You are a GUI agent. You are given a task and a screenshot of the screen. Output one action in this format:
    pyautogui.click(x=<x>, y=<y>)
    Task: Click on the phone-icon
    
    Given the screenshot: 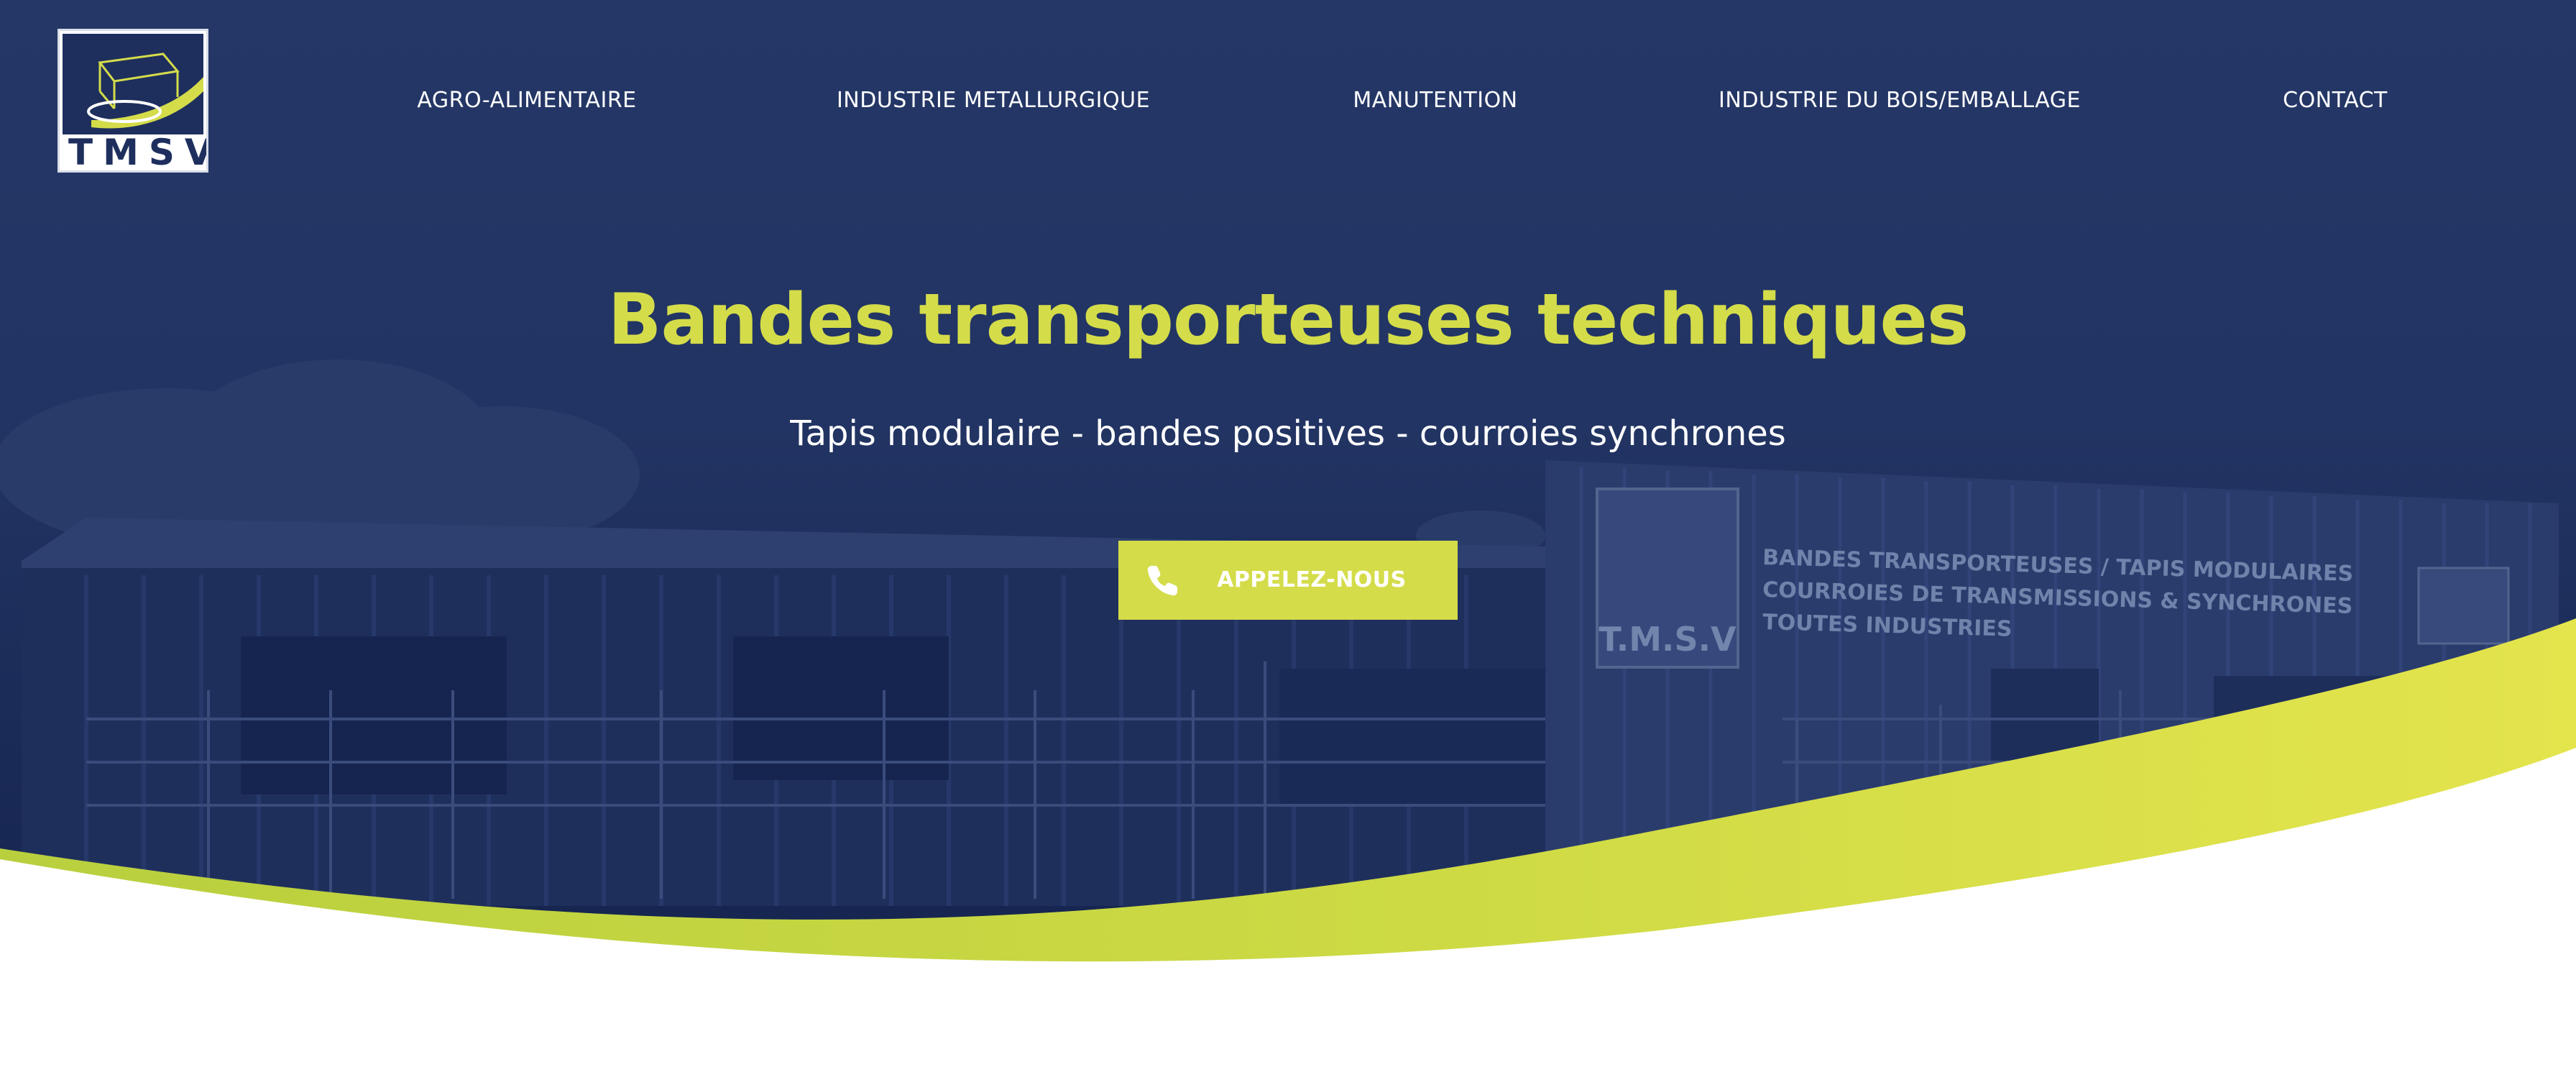 What is the action you would take?
    pyautogui.click(x=1163, y=580)
    